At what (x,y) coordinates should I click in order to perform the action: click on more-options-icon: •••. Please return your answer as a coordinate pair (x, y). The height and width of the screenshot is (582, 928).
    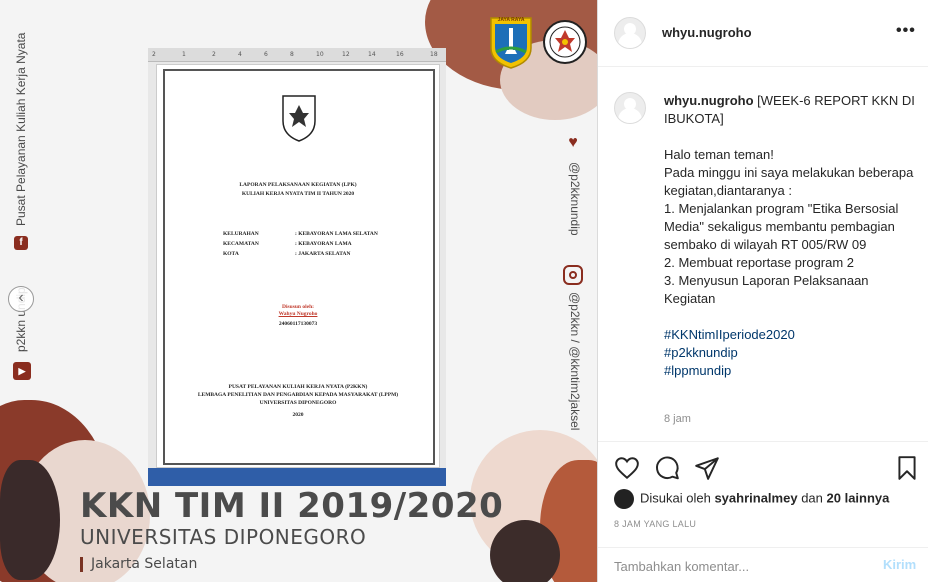
    Looking at the image, I should click on (906, 31).